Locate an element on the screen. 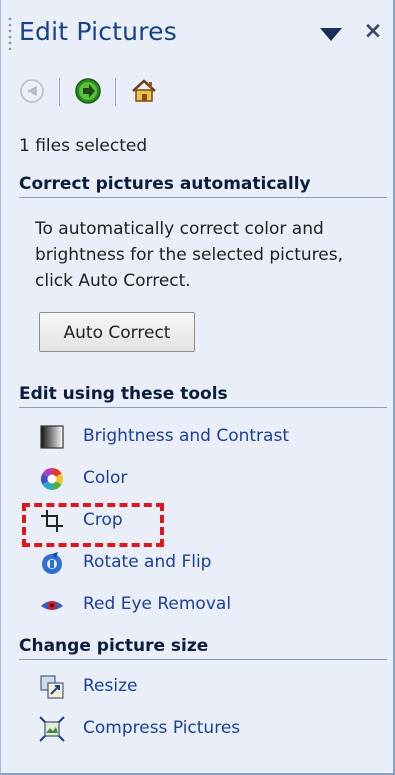  tool-brightness-contrast: Brightness and Contrast is located at coordinates (209, 437).